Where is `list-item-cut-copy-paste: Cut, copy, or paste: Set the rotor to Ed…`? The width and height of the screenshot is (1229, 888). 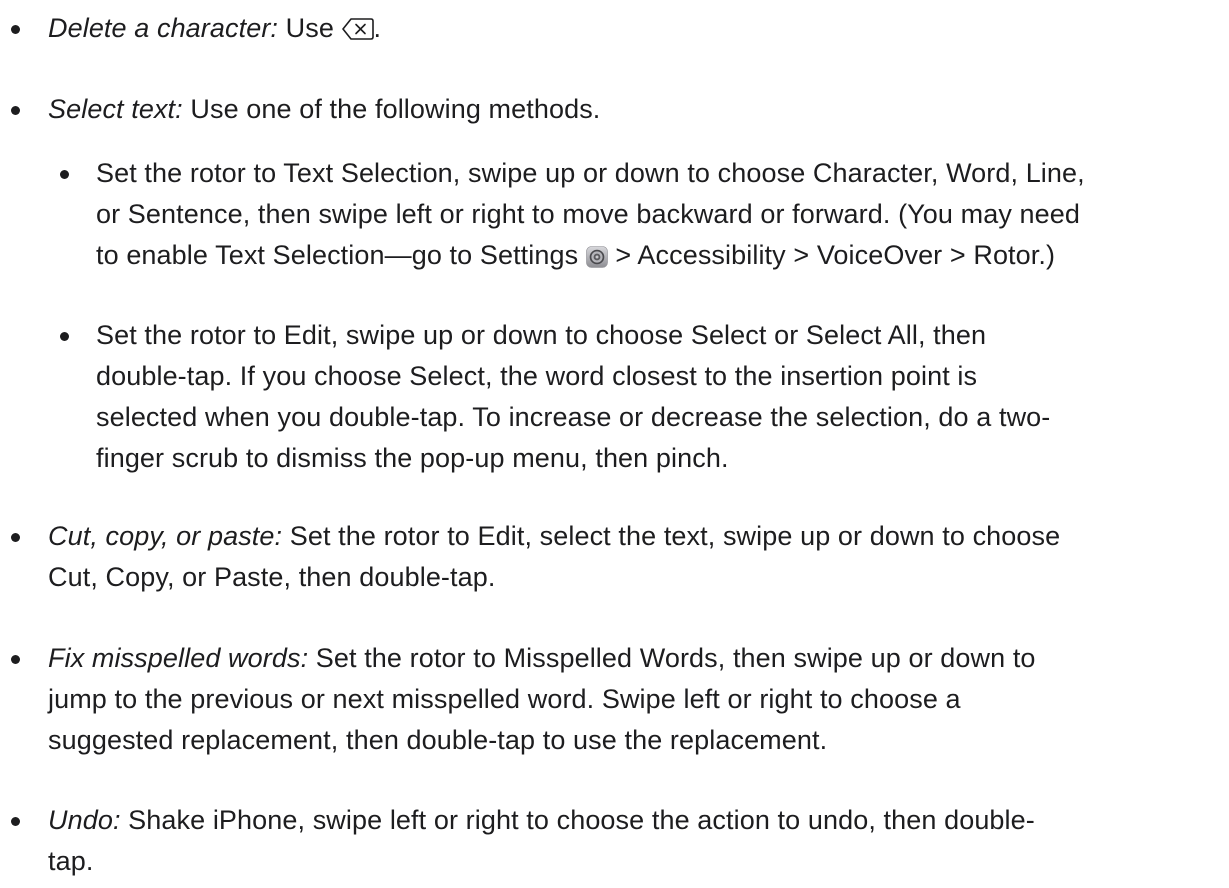
list-item-cut-copy-paste: Cut, copy, or paste: Set the rotor to Ed… is located at coordinates (617, 557).